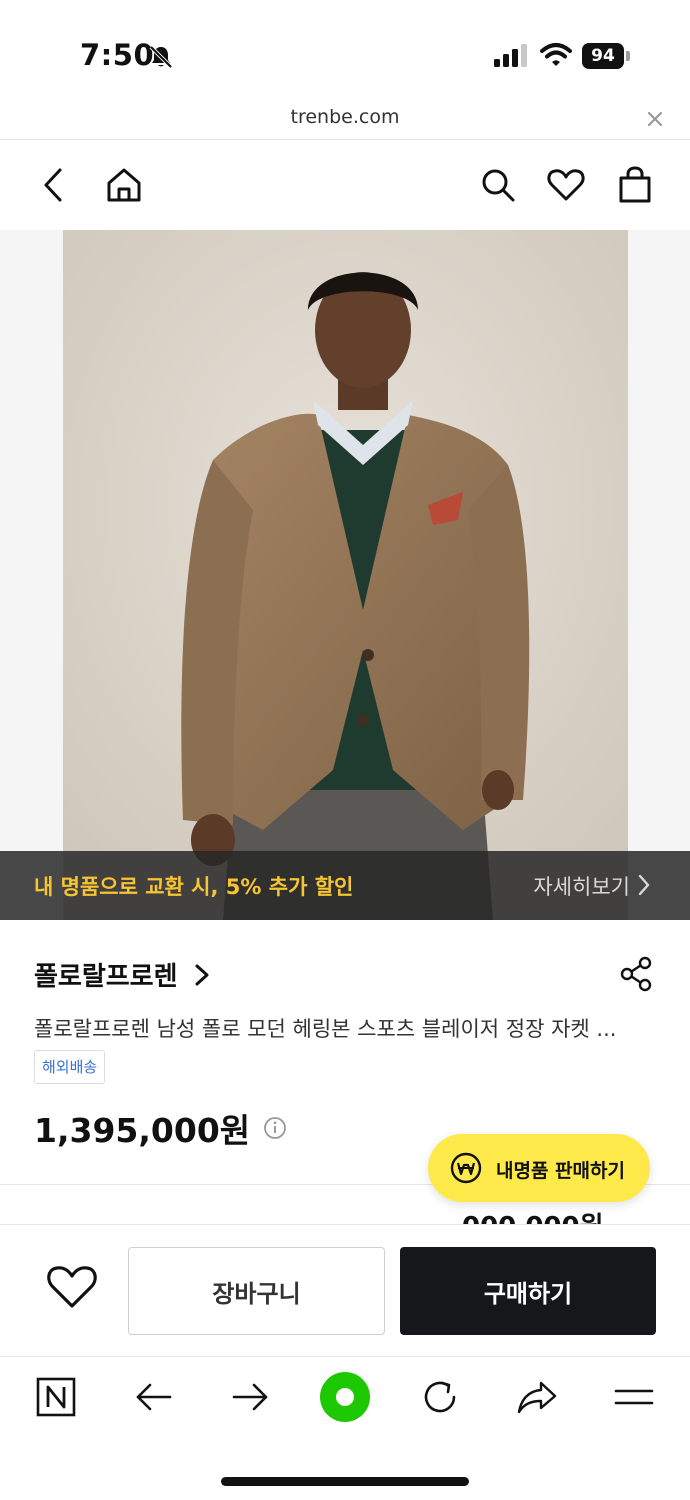  I want to click on url-text: trenbe.com, so click(345, 117).